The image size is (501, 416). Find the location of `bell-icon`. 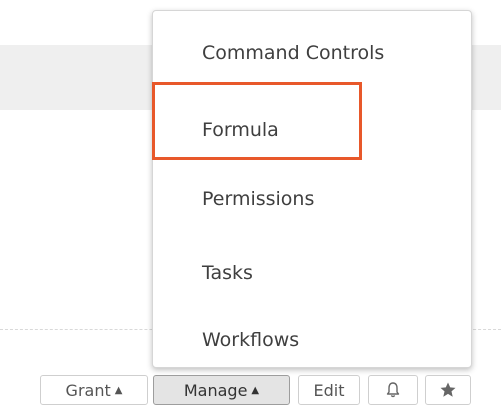

bell-icon is located at coordinates (393, 390).